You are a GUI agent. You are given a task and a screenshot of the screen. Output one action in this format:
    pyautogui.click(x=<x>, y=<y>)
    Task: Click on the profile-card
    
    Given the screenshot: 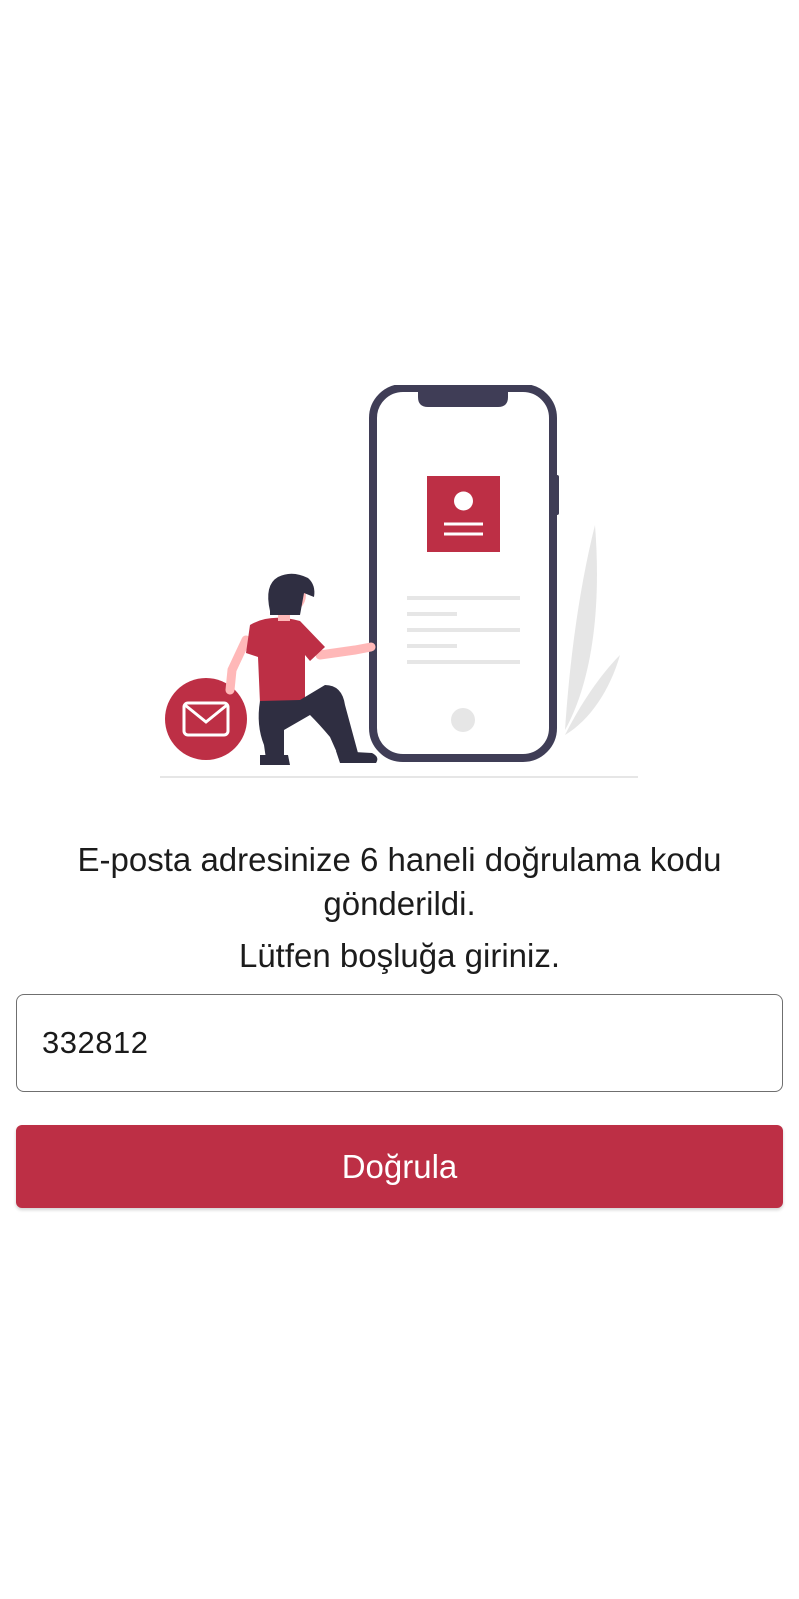 What is the action you would take?
    pyautogui.click(x=463, y=514)
    